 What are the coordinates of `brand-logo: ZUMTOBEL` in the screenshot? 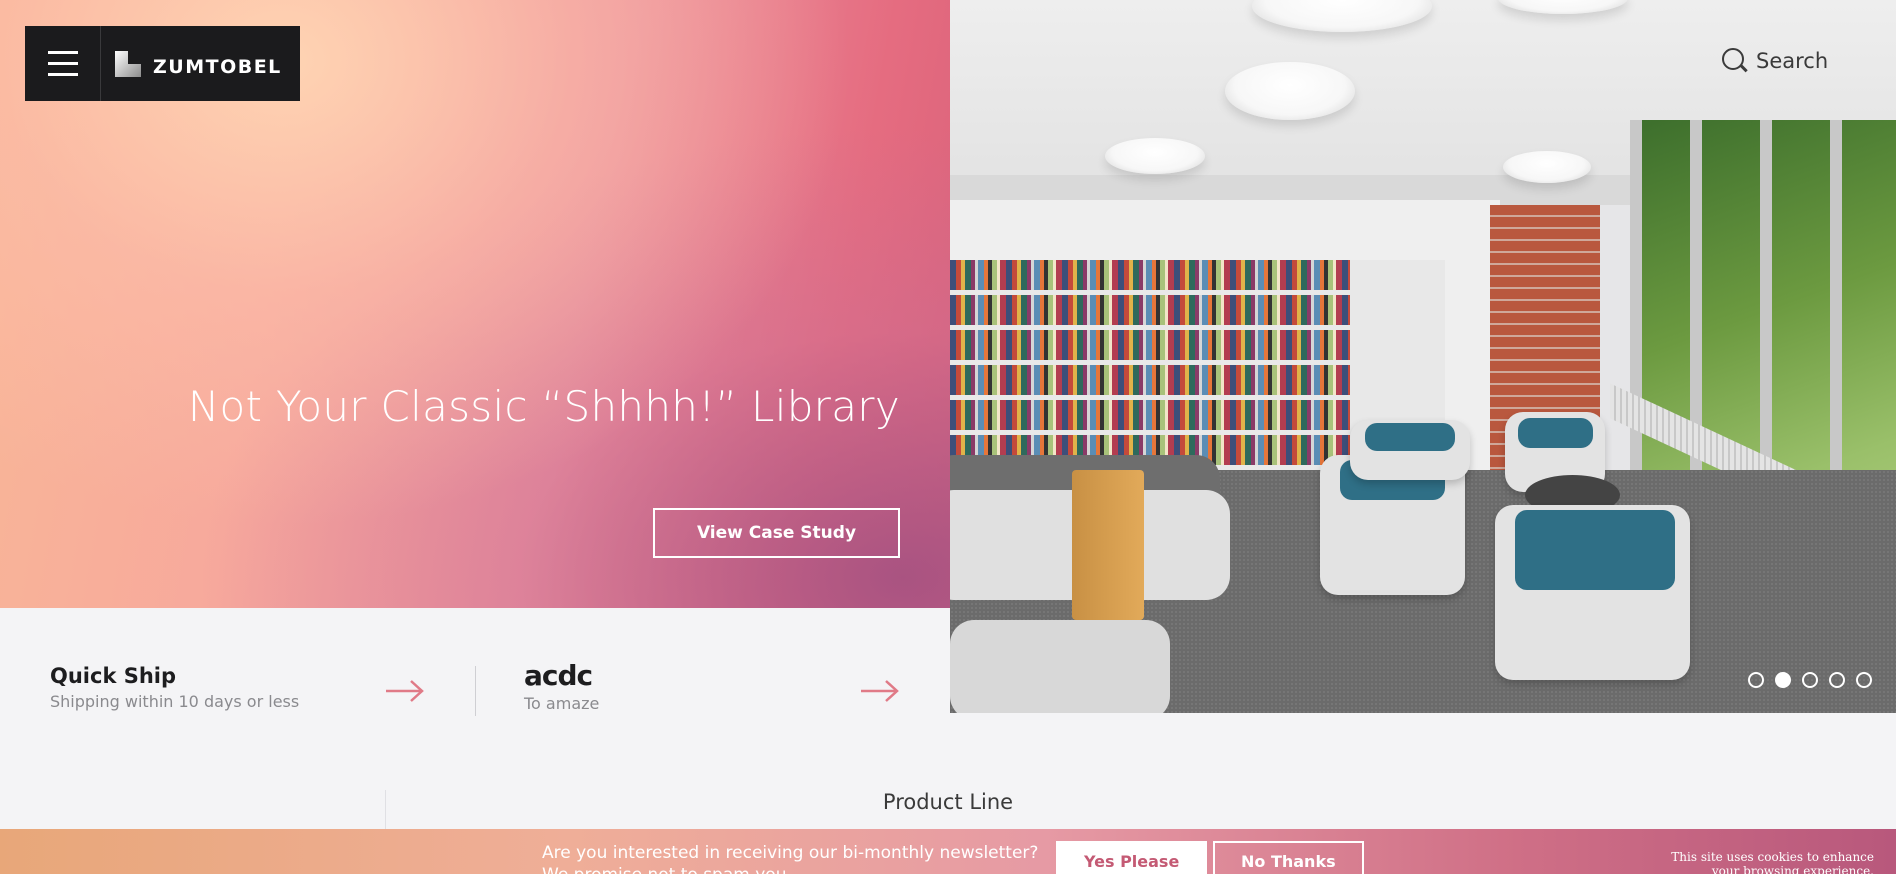 It's located at (191, 63).